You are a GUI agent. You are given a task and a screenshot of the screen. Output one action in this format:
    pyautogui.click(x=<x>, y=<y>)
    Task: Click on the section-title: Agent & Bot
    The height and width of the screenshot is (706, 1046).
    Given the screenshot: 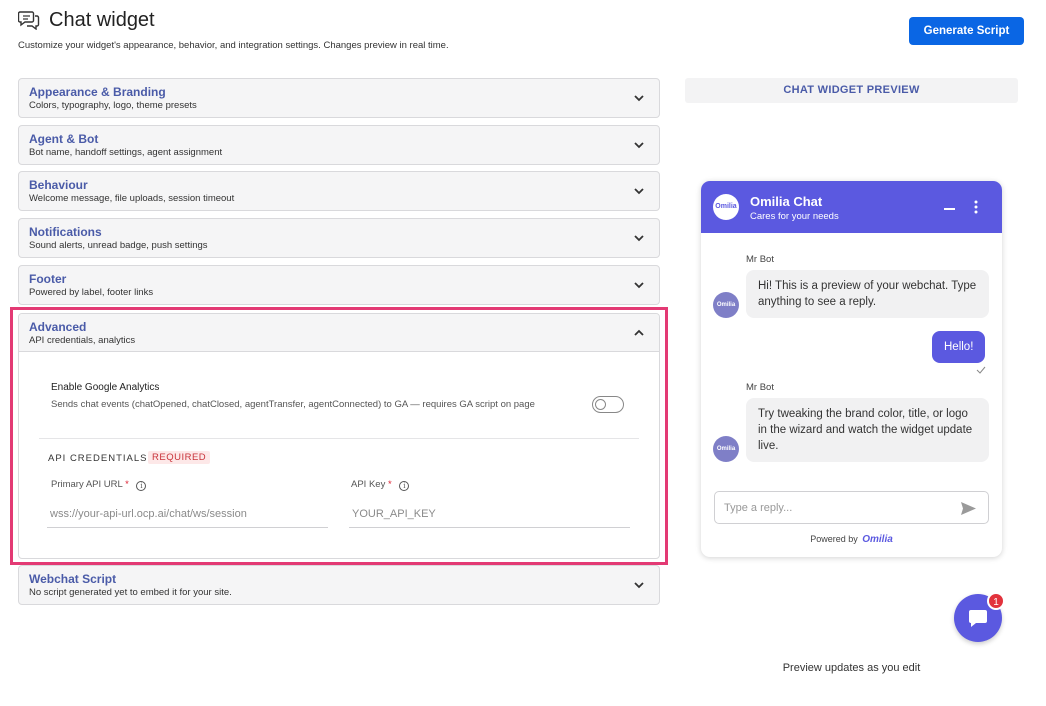 What is the action you would take?
    pyautogui.click(x=64, y=139)
    